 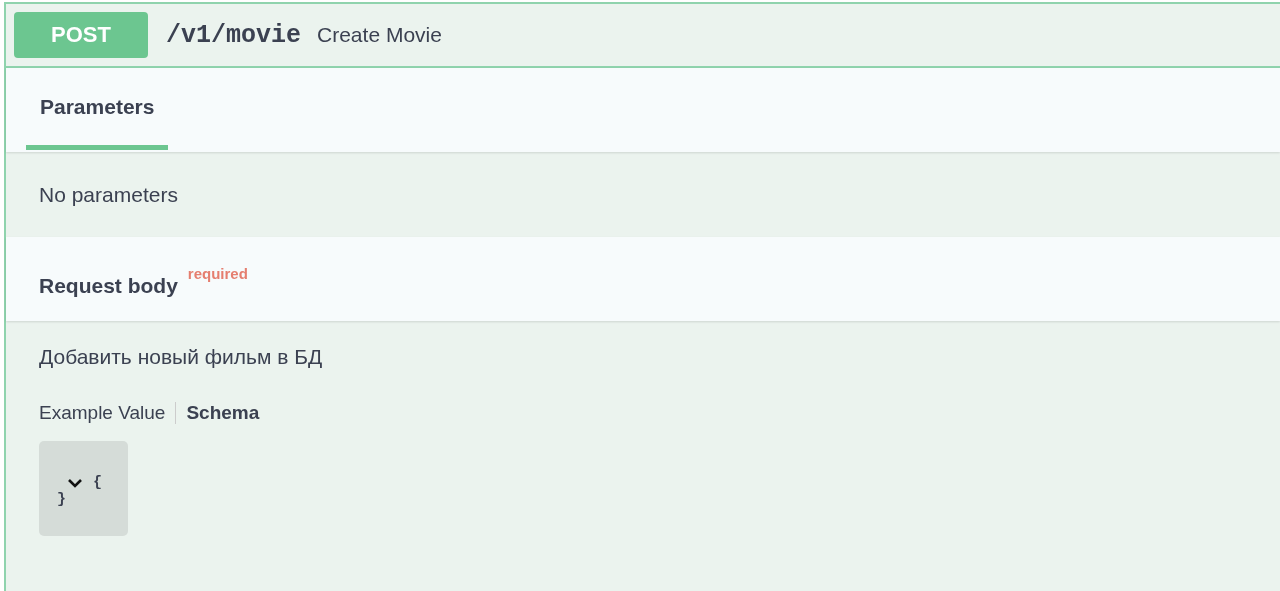 I want to click on open-brace: {, so click(x=97, y=482).